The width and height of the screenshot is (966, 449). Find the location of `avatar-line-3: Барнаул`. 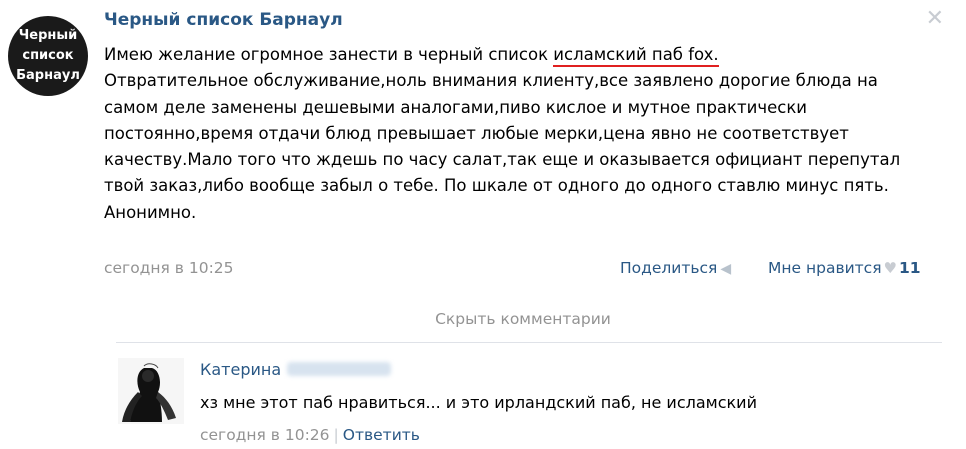

avatar-line-3: Барнаул is located at coordinates (48, 75).